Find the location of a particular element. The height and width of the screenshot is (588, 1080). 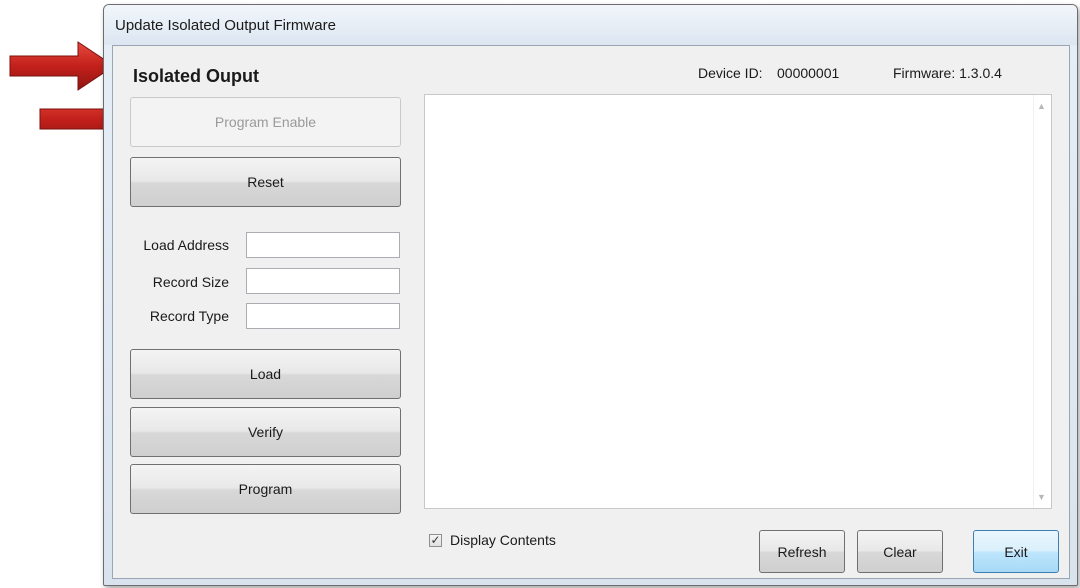

section-title: Isolated Ouput is located at coordinates (196, 76).